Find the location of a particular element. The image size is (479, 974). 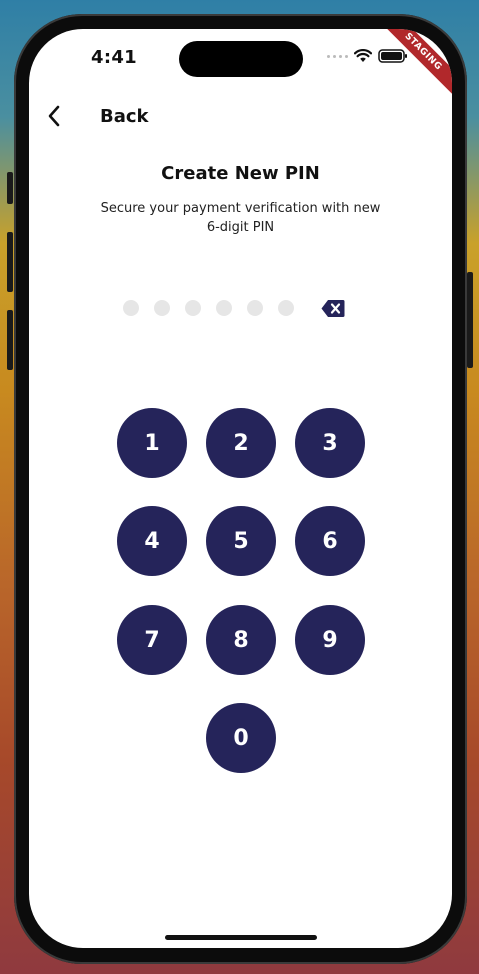

dynamic-island is located at coordinates (241, 59).